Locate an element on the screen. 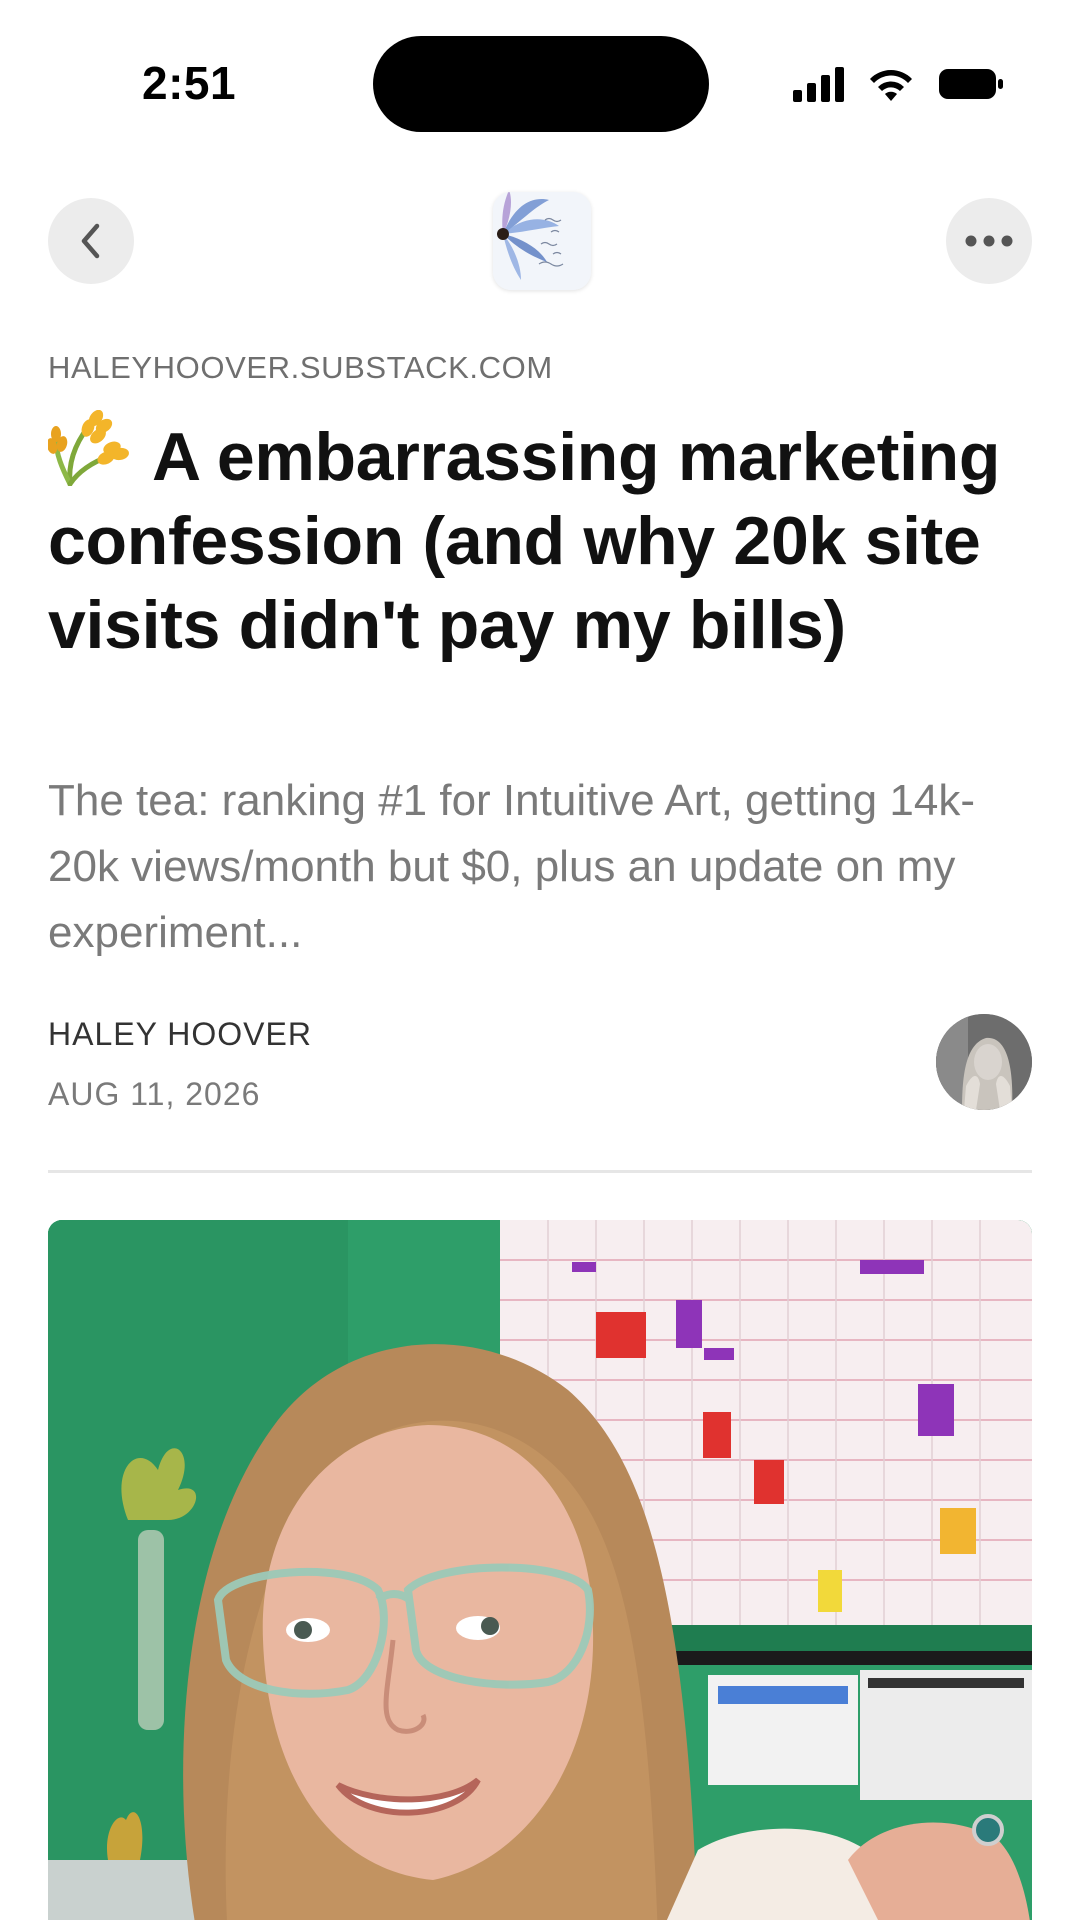 The image size is (1080, 1920). more-button is located at coordinates (989, 241).